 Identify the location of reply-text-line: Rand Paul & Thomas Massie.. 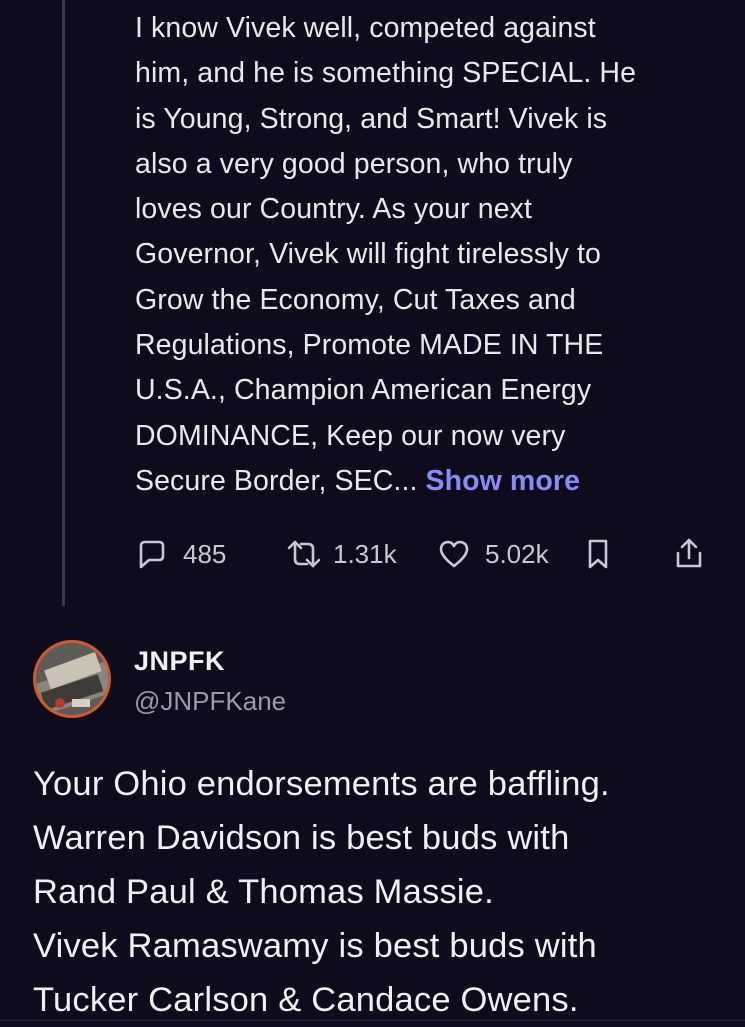
(263, 892).